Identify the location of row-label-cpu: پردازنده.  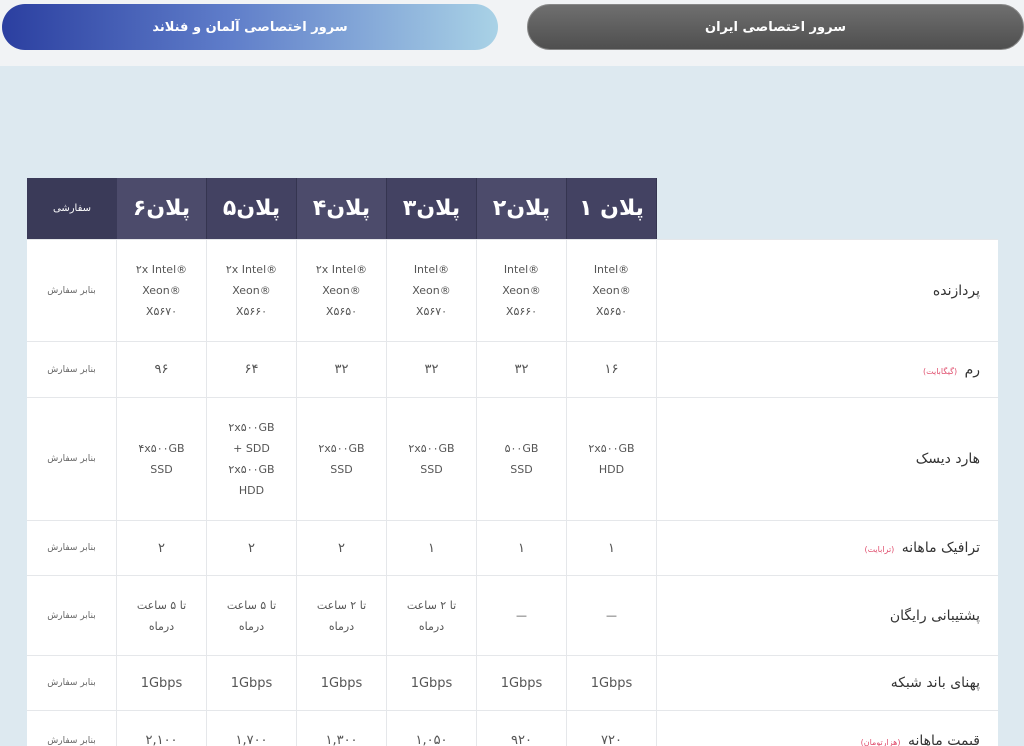
(827, 290).